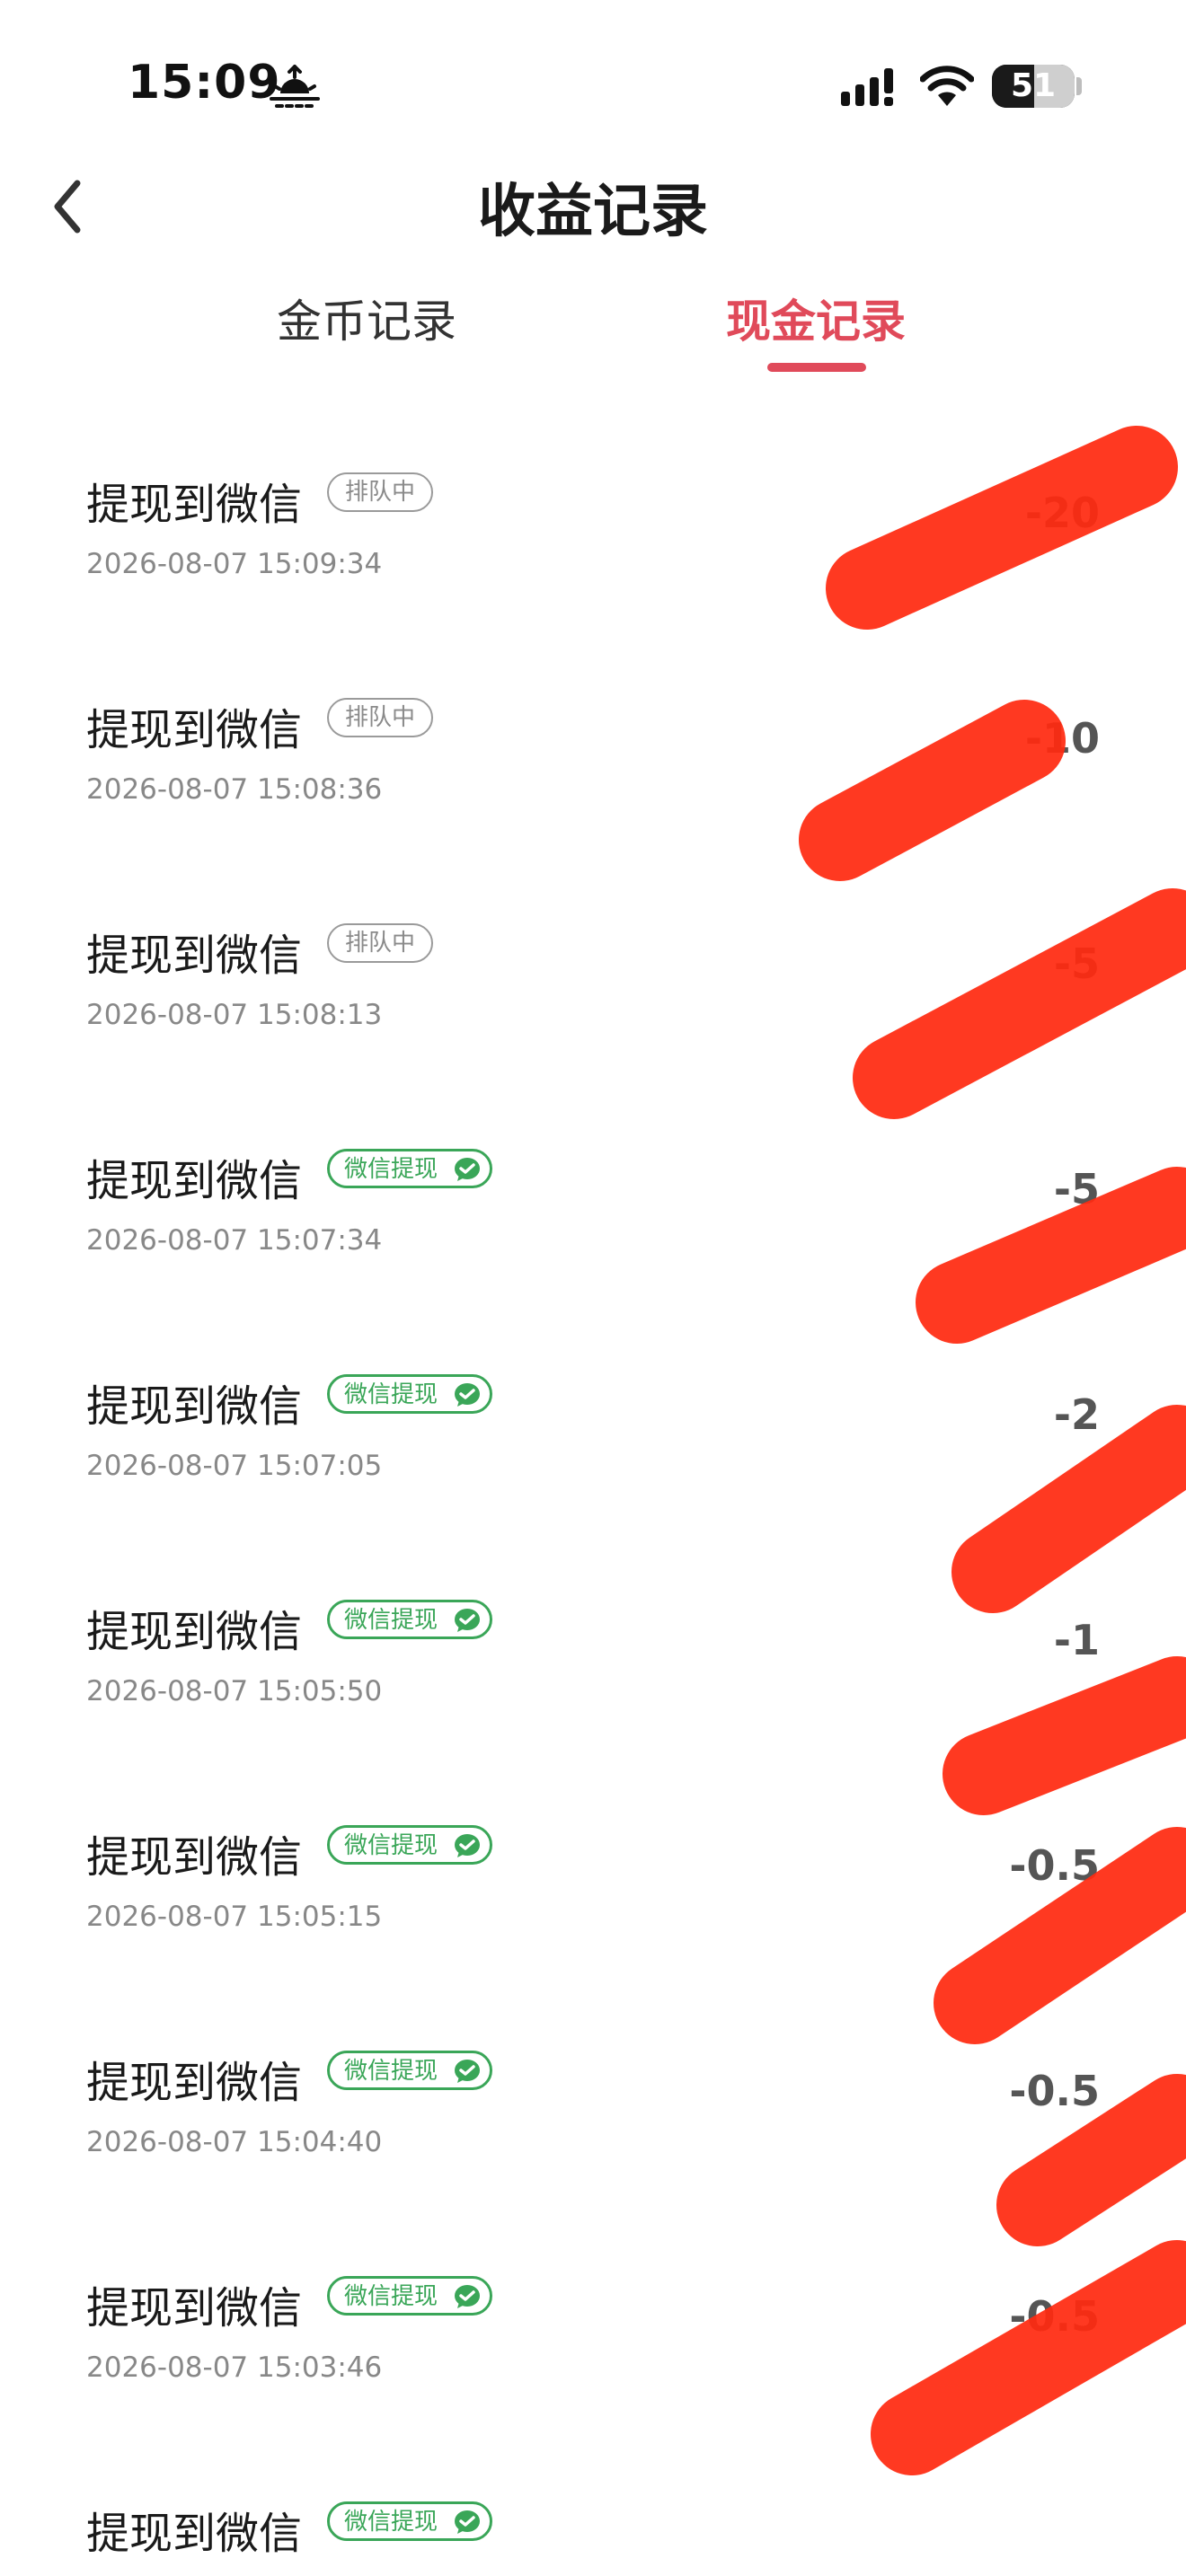 The width and height of the screenshot is (1186, 2576). I want to click on active-tab-indicator, so click(816, 367).